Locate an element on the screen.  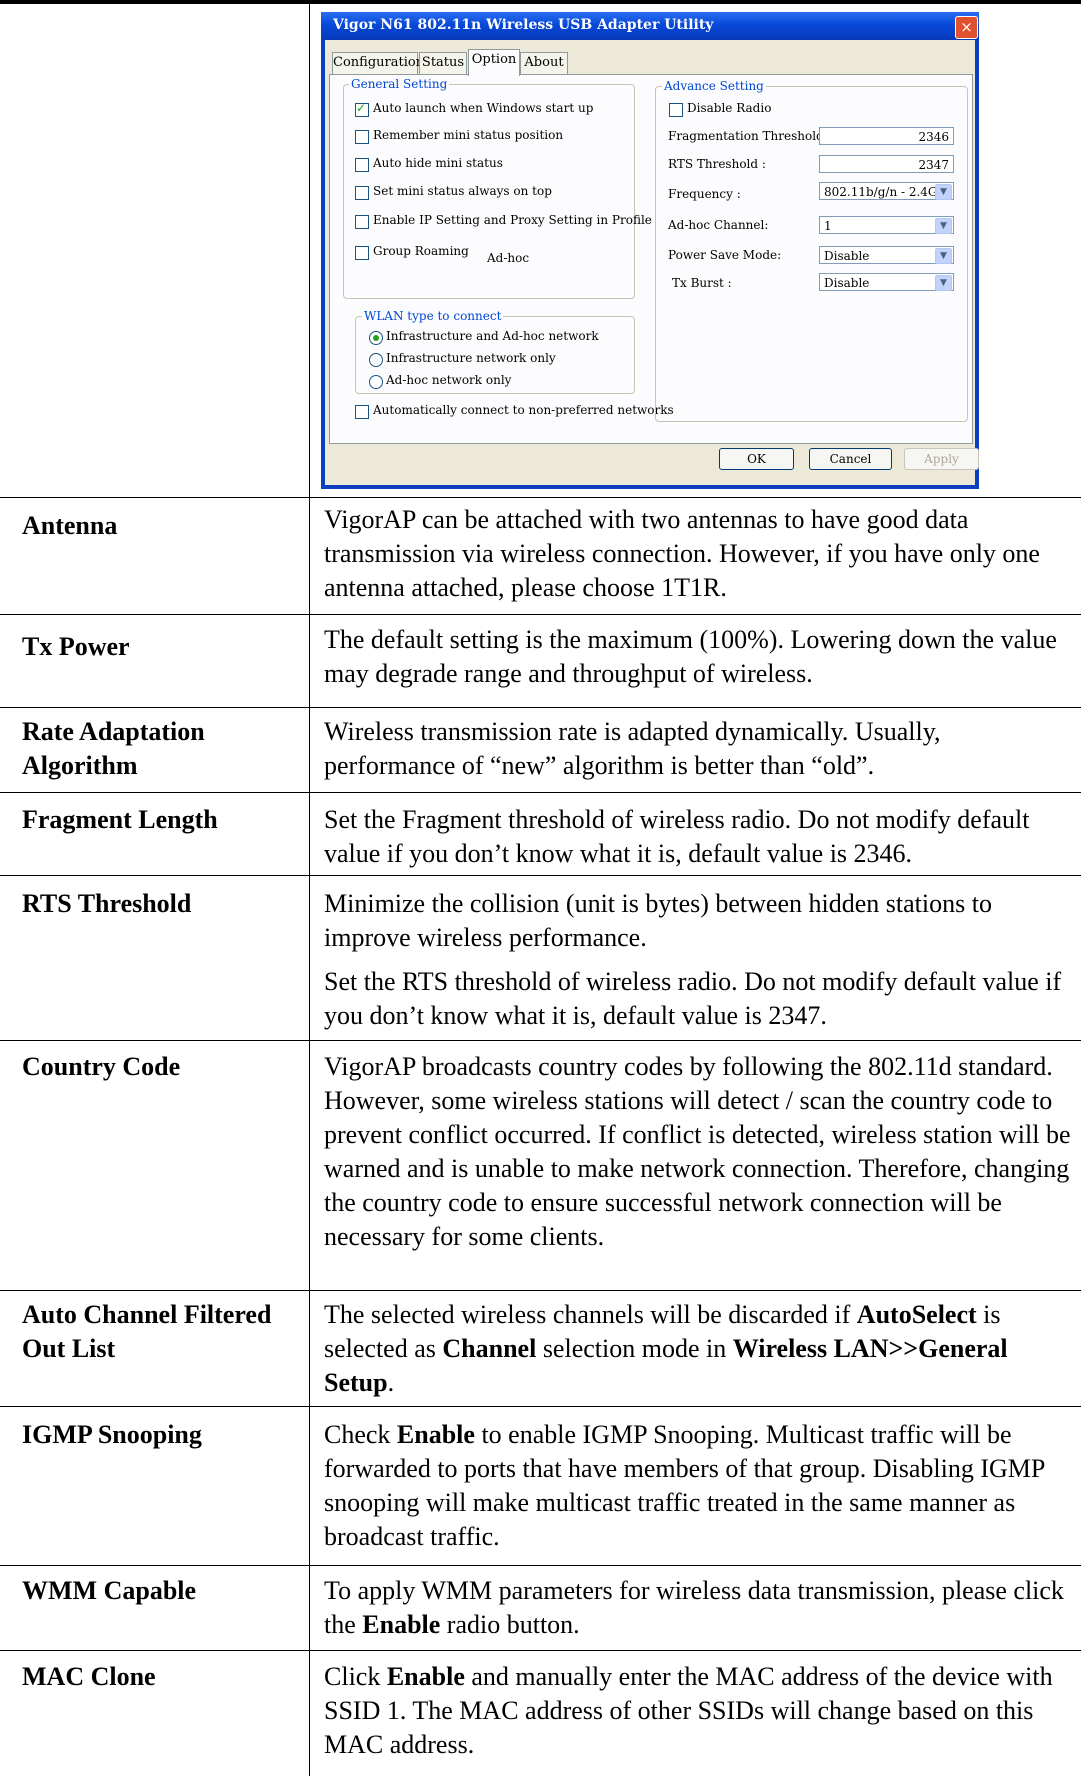
desc-bold-text: AutoSelect is located at coordinates (916, 1314).